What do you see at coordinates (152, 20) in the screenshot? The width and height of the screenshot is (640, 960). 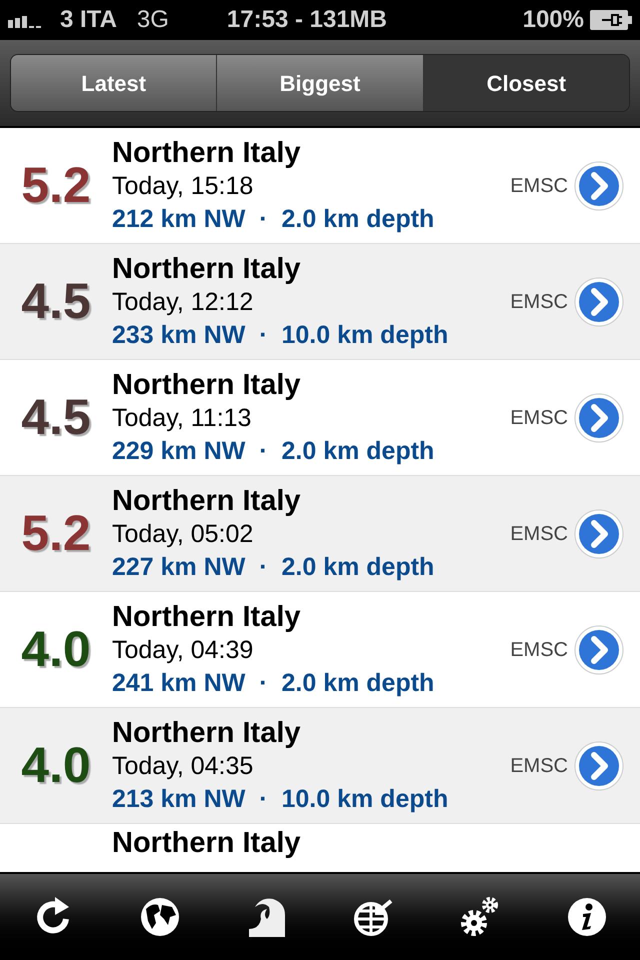 I see `network-type: 3G` at bounding box center [152, 20].